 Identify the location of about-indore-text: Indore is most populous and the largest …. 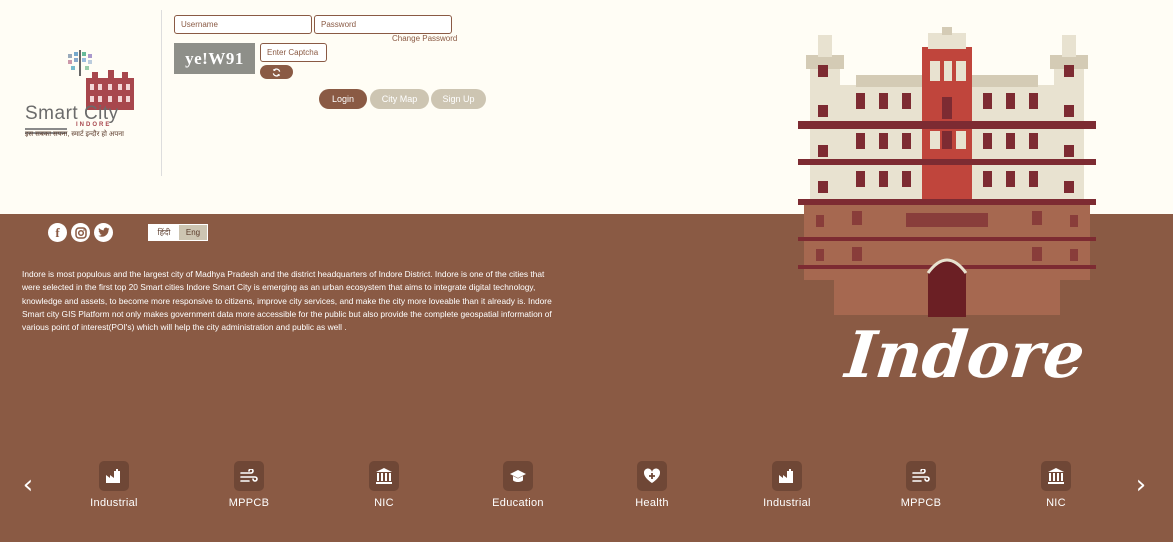
(287, 301).